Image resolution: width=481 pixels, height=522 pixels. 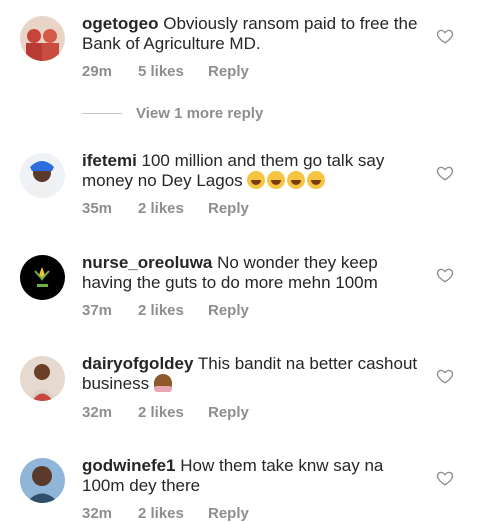 What do you see at coordinates (137, 363) in the screenshot?
I see `comment-username: dairyofgoldey` at bounding box center [137, 363].